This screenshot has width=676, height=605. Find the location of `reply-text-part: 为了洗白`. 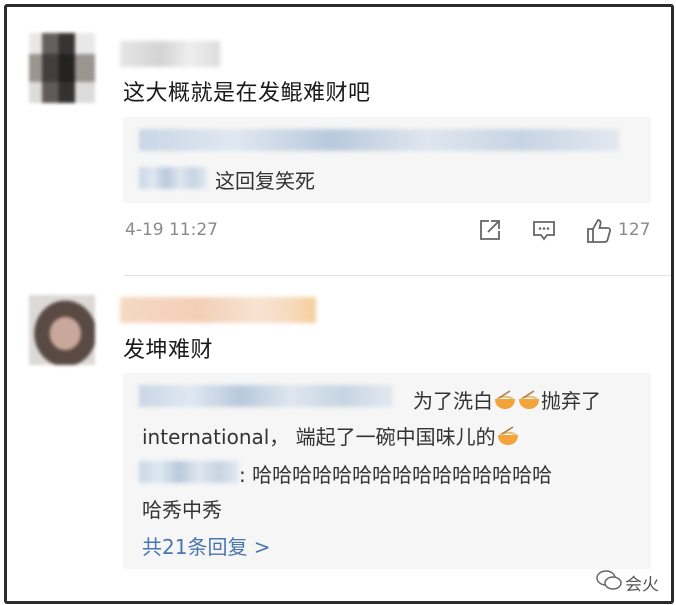

reply-text-part: 为了洗白 is located at coordinates (453, 401).